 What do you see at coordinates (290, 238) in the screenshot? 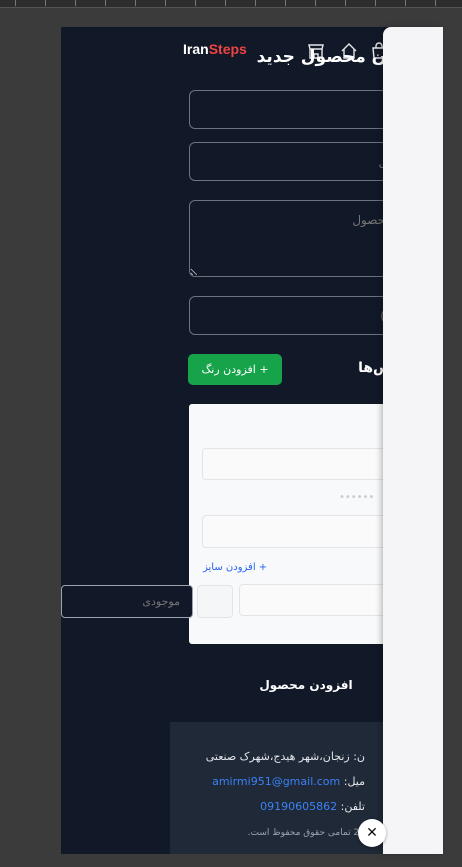
I see `product-description-textarea` at bounding box center [290, 238].